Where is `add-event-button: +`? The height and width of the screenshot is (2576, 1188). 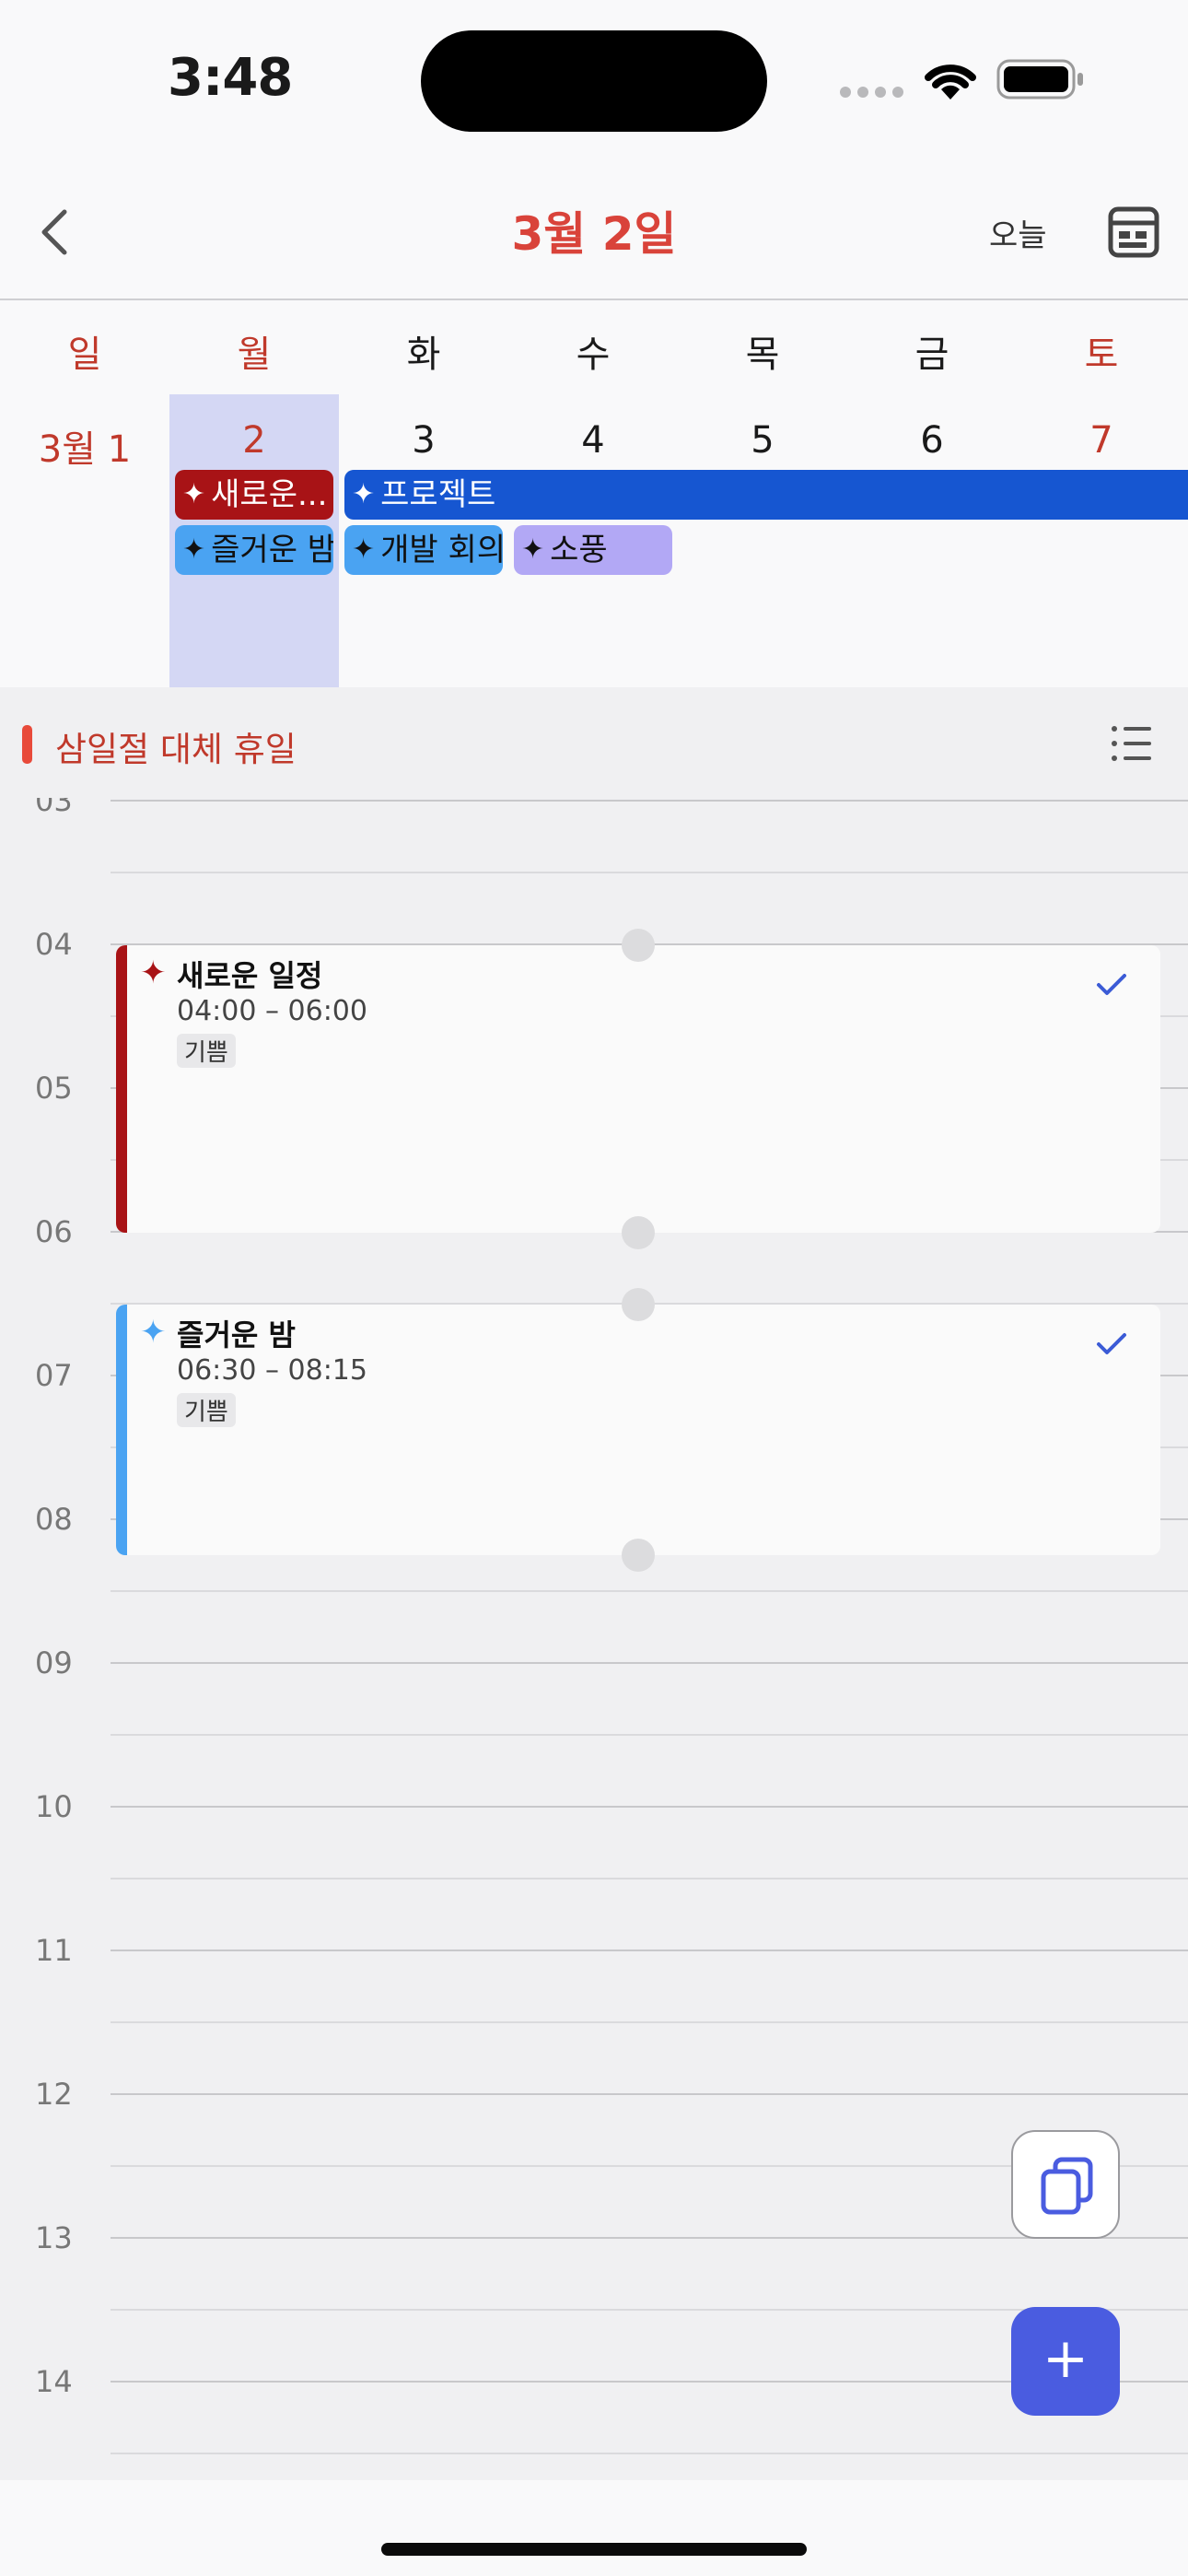 add-event-button: + is located at coordinates (1065, 2361).